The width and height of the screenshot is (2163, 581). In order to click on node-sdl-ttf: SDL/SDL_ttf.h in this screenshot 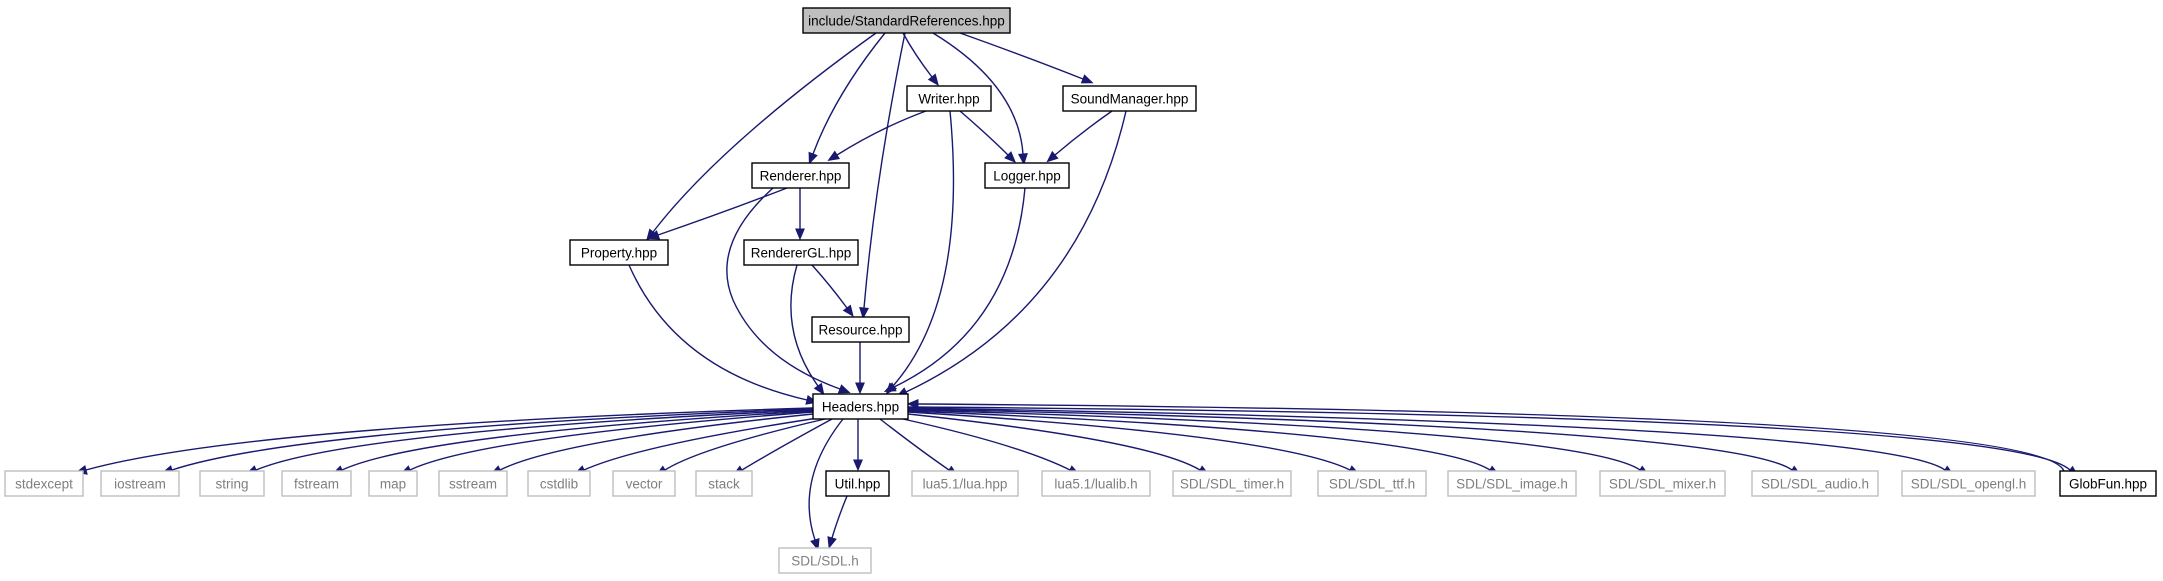, I will do `click(1372, 483)`.